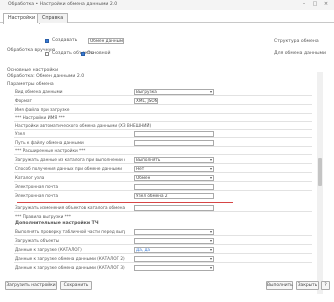  What do you see at coordinates (31, 285) in the screenshot?
I see `load-settings-button: Загрузить настройки` at bounding box center [31, 285].